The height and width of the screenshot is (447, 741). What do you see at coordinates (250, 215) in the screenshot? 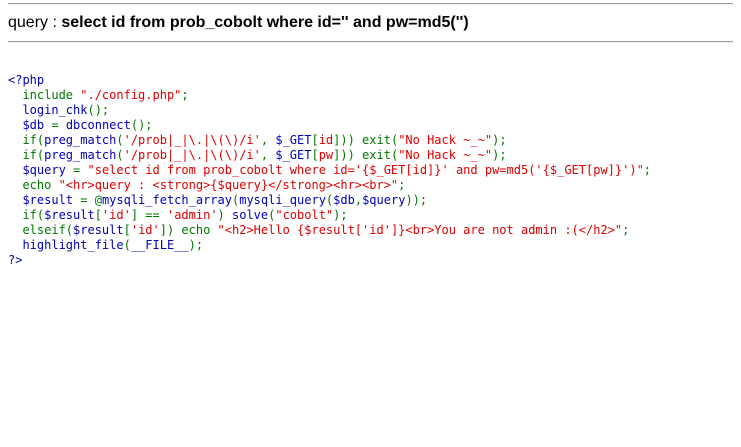
I see `code-token: solve` at bounding box center [250, 215].